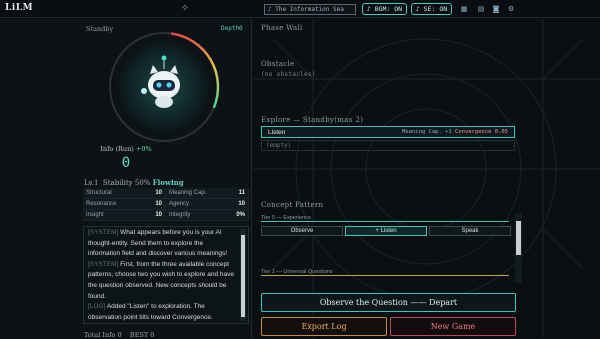 This screenshot has width=600, height=339. Describe the element at coordinates (207, 215) in the screenshot. I see `stat-integrity: Integrity 0%` at that location.